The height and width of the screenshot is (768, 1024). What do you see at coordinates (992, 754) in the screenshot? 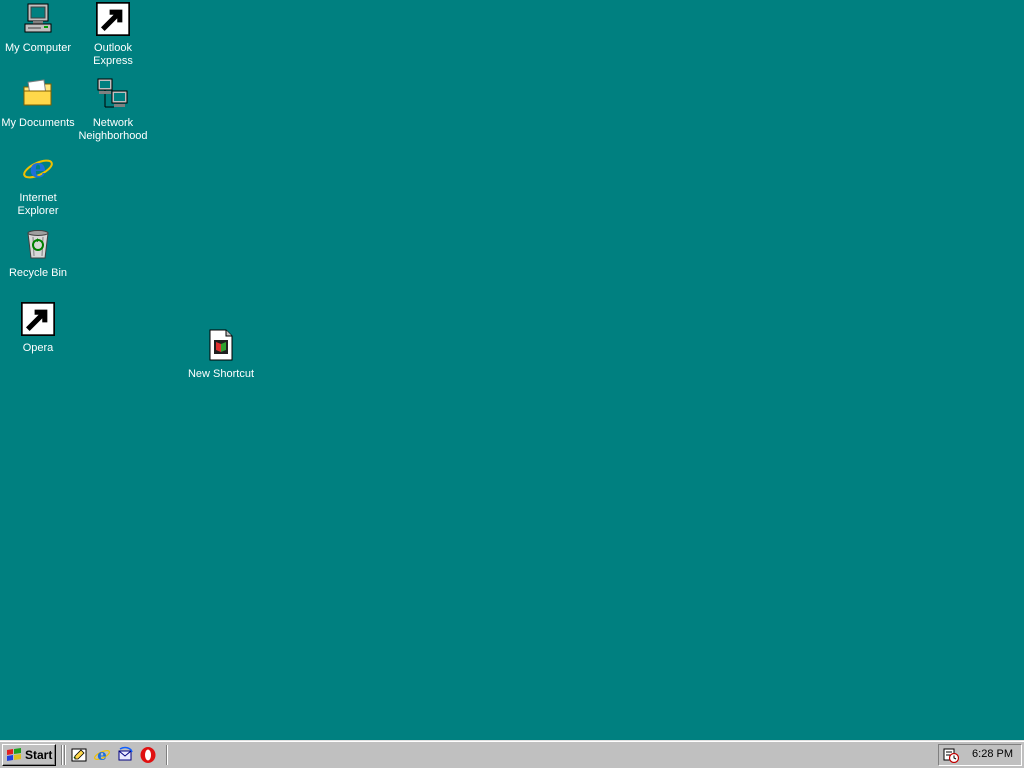
I see `clock: 6:28 PM` at bounding box center [992, 754].